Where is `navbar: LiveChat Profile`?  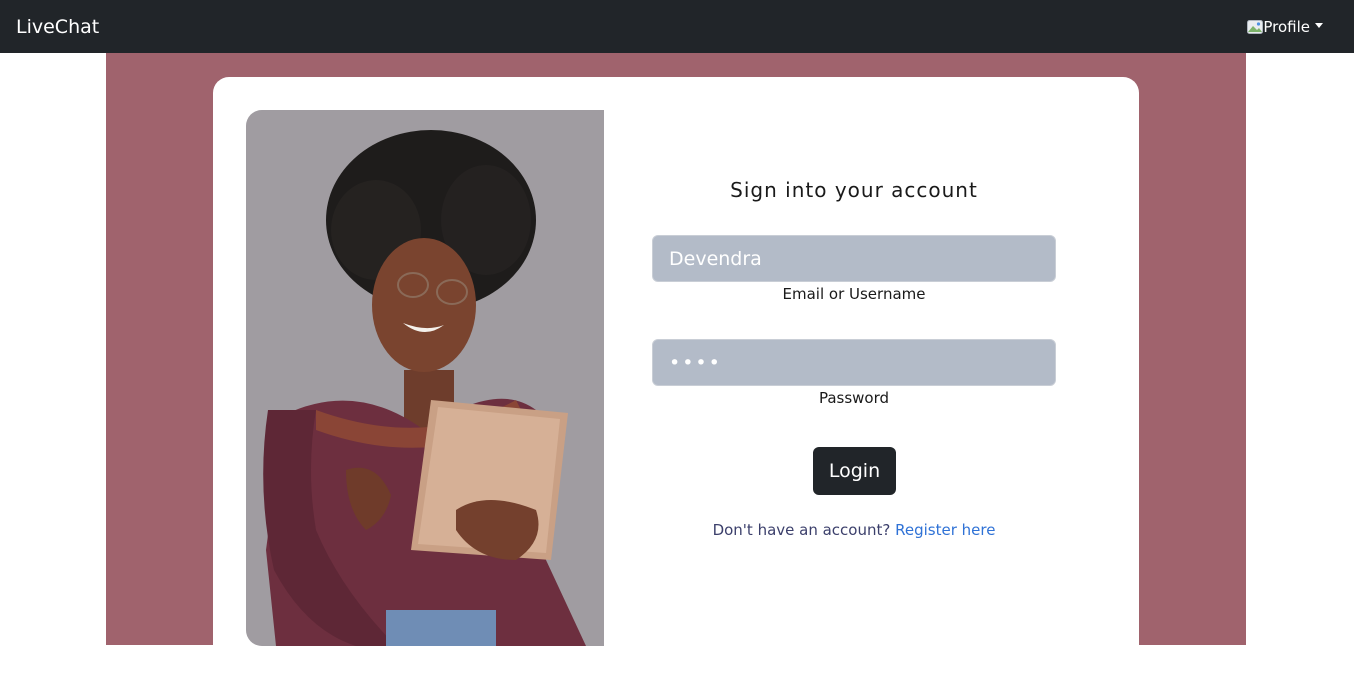
navbar: LiveChat Profile is located at coordinates (677, 26).